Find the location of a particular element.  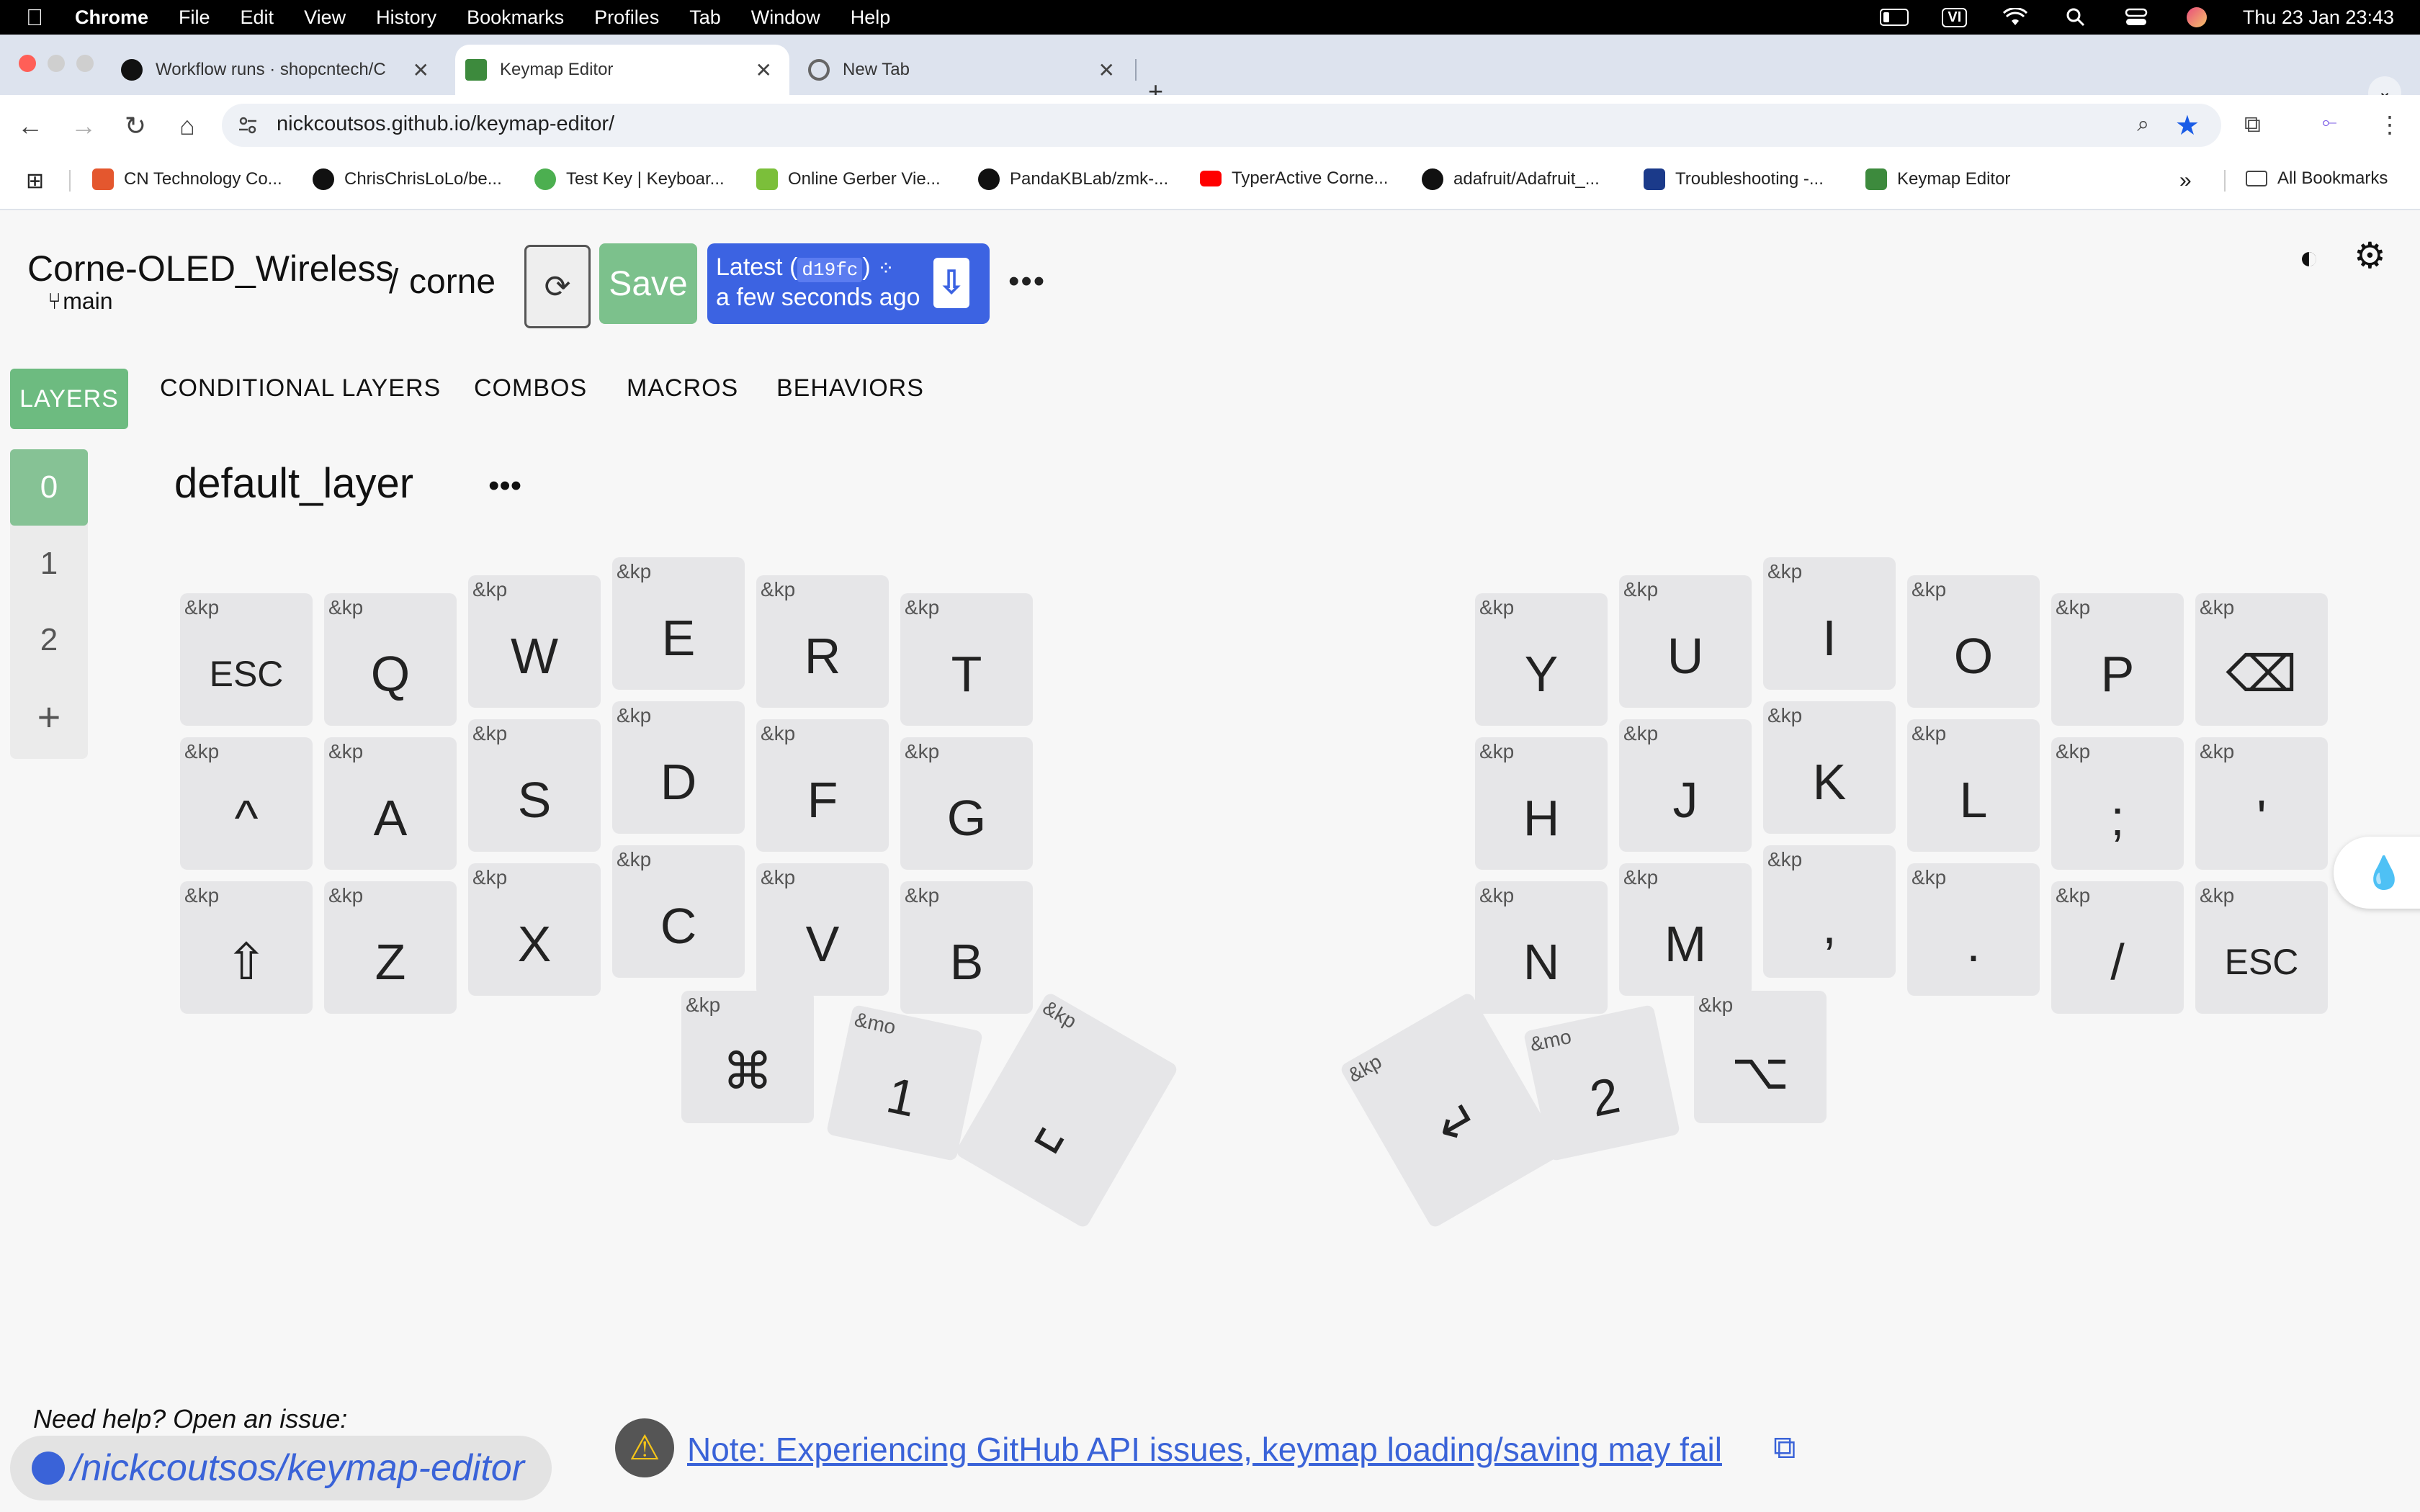

close-window-button is located at coordinates (27, 63).